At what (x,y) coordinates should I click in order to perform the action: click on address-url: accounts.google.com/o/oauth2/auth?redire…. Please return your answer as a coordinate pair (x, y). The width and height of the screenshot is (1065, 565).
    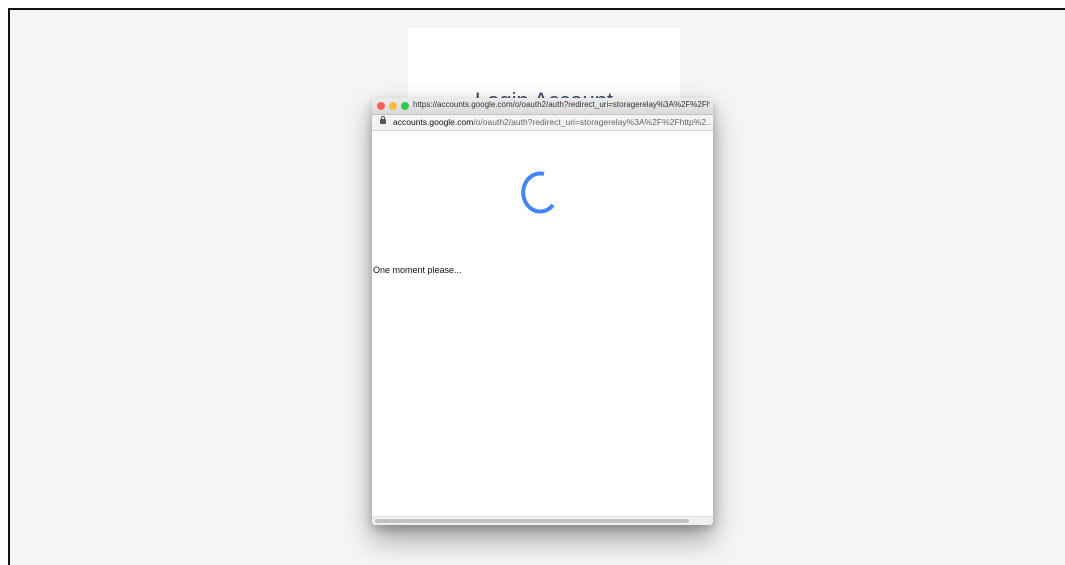
    Looking at the image, I should click on (551, 122).